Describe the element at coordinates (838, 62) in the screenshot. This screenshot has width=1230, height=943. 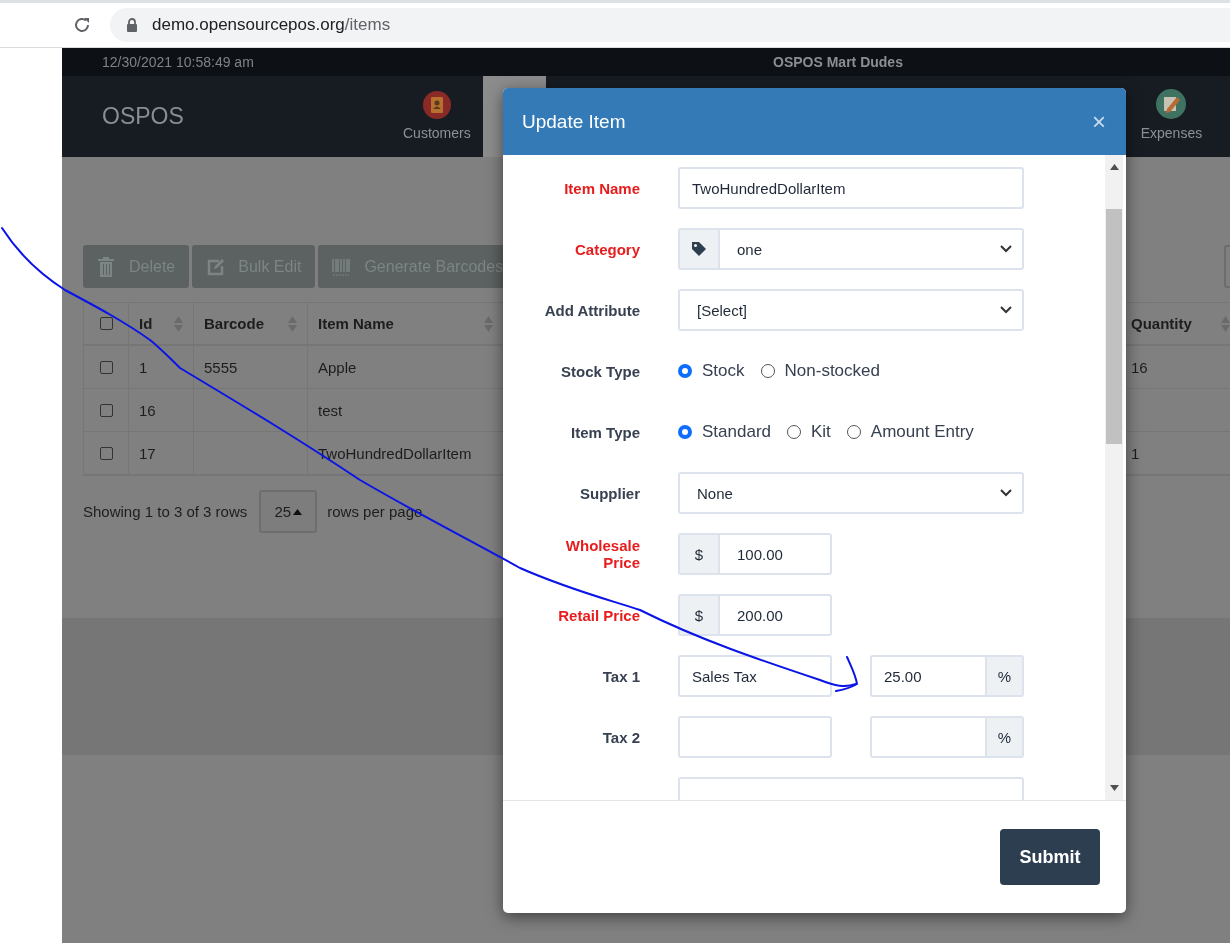
I see `store-name: OSPOS Mart Dudes` at that location.